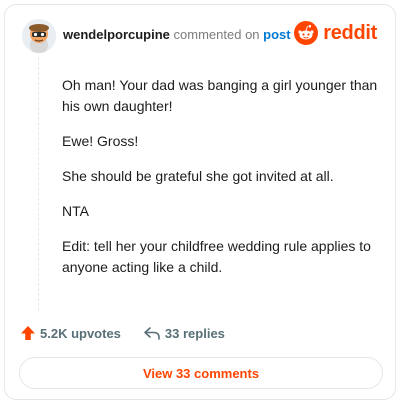 The width and height of the screenshot is (400, 404). What do you see at coordinates (80, 333) in the screenshot?
I see `upvote-count: 5.2K upvotes` at bounding box center [80, 333].